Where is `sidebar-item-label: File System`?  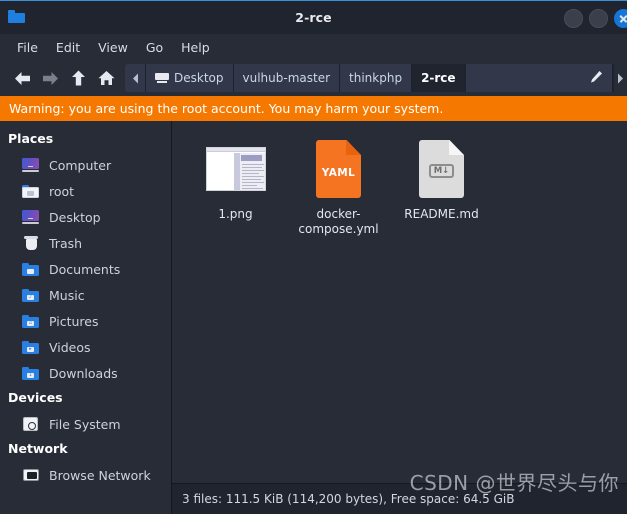
sidebar-item-label: File System is located at coordinates (85, 424).